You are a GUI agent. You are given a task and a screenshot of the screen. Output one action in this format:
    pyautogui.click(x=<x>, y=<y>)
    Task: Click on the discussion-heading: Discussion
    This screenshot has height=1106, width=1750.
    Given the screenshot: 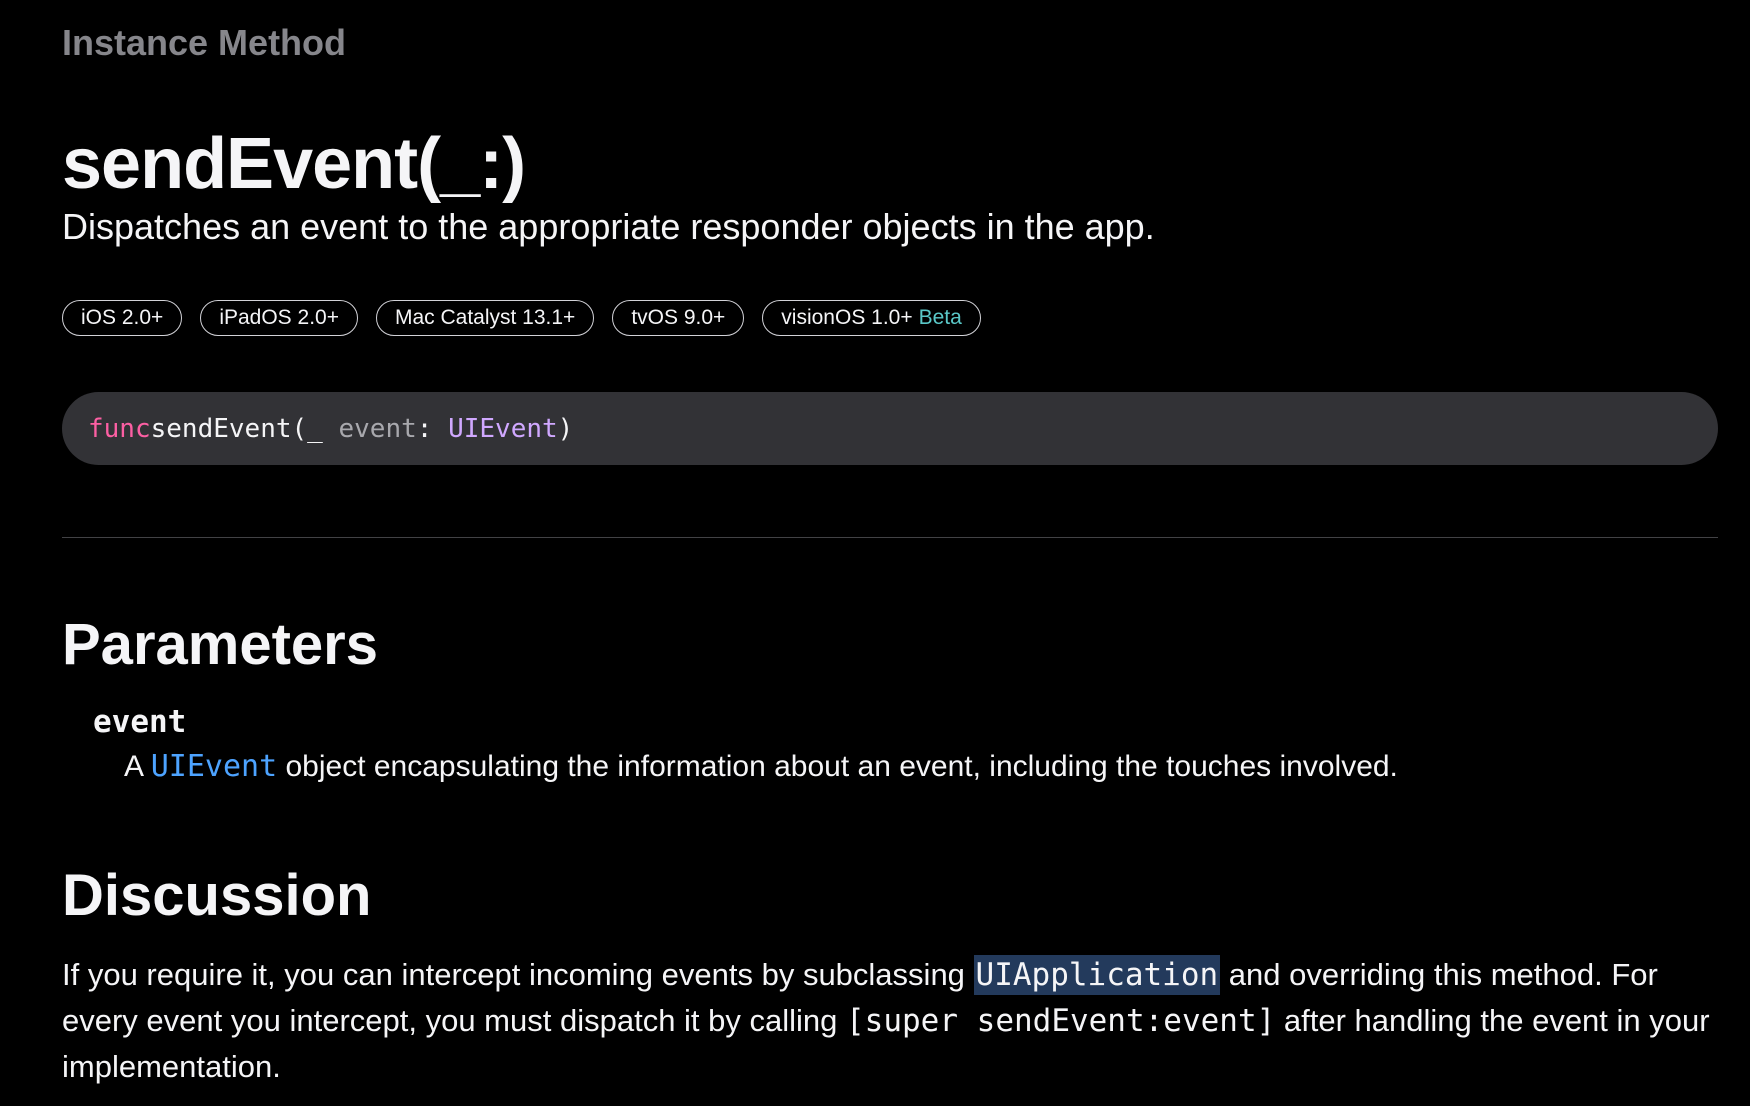 What is the action you would take?
    pyautogui.click(x=217, y=895)
    